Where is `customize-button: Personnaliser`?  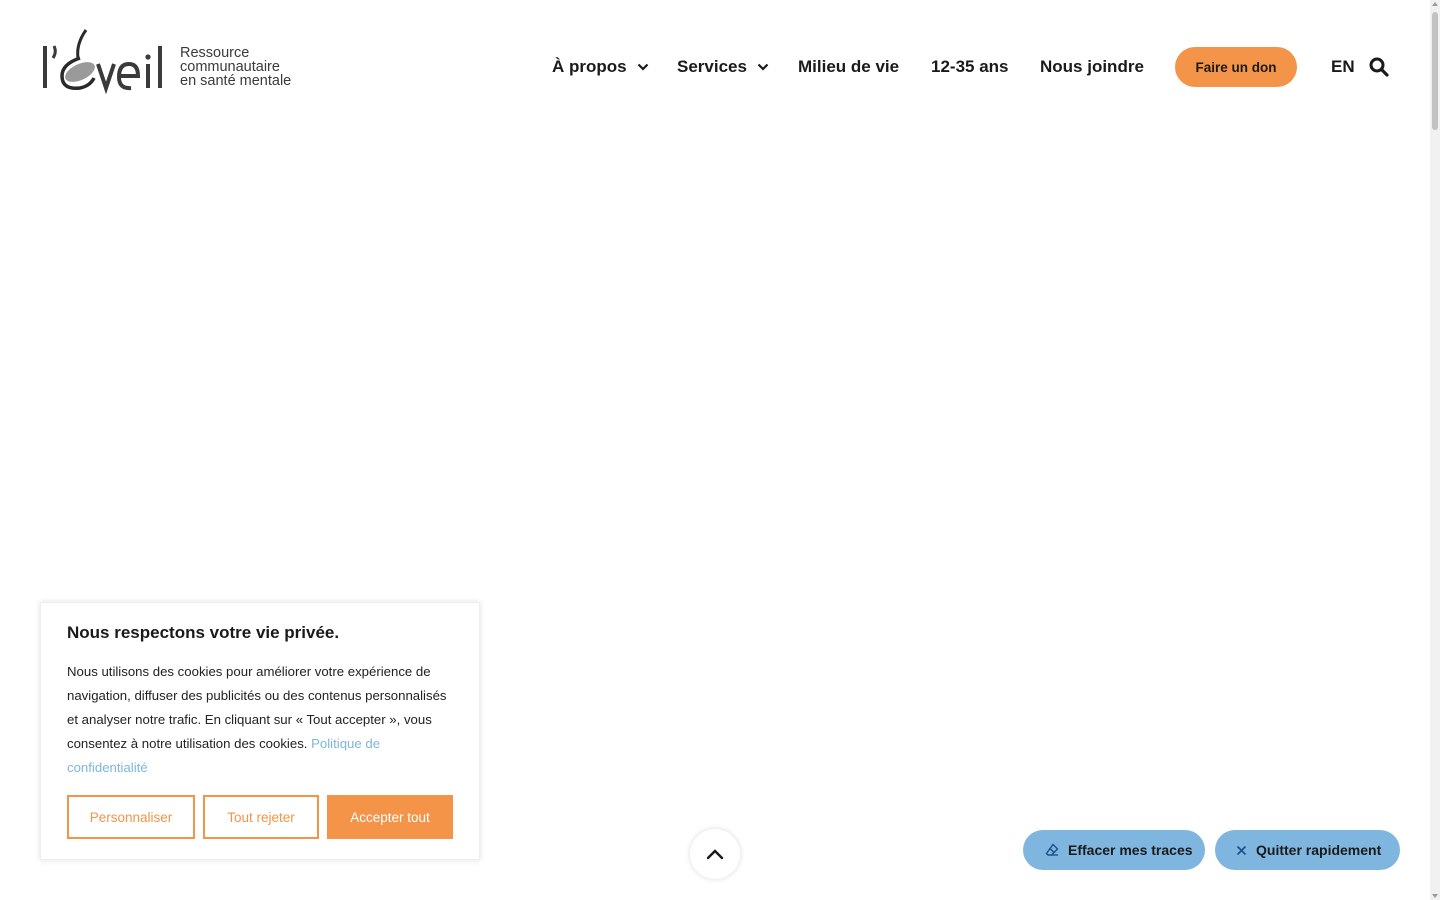 customize-button: Personnaliser is located at coordinates (131, 817).